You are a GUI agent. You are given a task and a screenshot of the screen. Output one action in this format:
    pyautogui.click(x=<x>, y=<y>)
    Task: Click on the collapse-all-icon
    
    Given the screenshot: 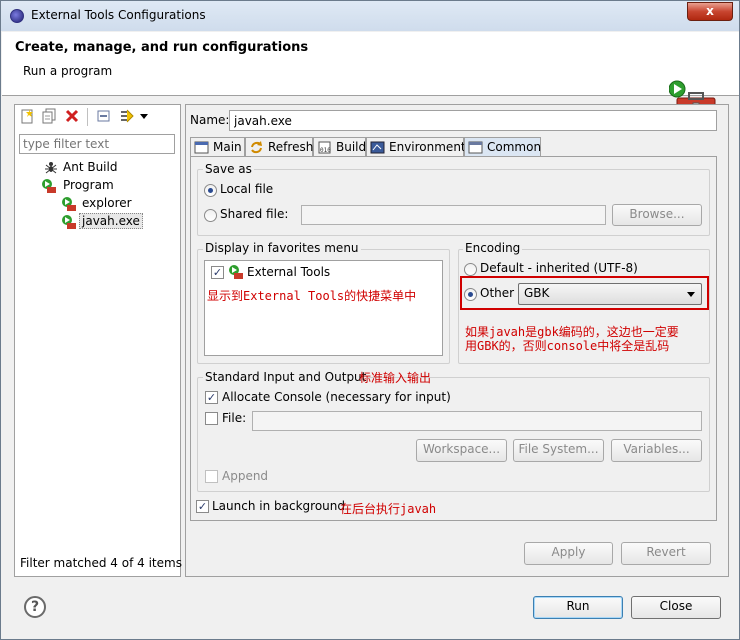 What is the action you would take?
    pyautogui.click(x=104, y=116)
    